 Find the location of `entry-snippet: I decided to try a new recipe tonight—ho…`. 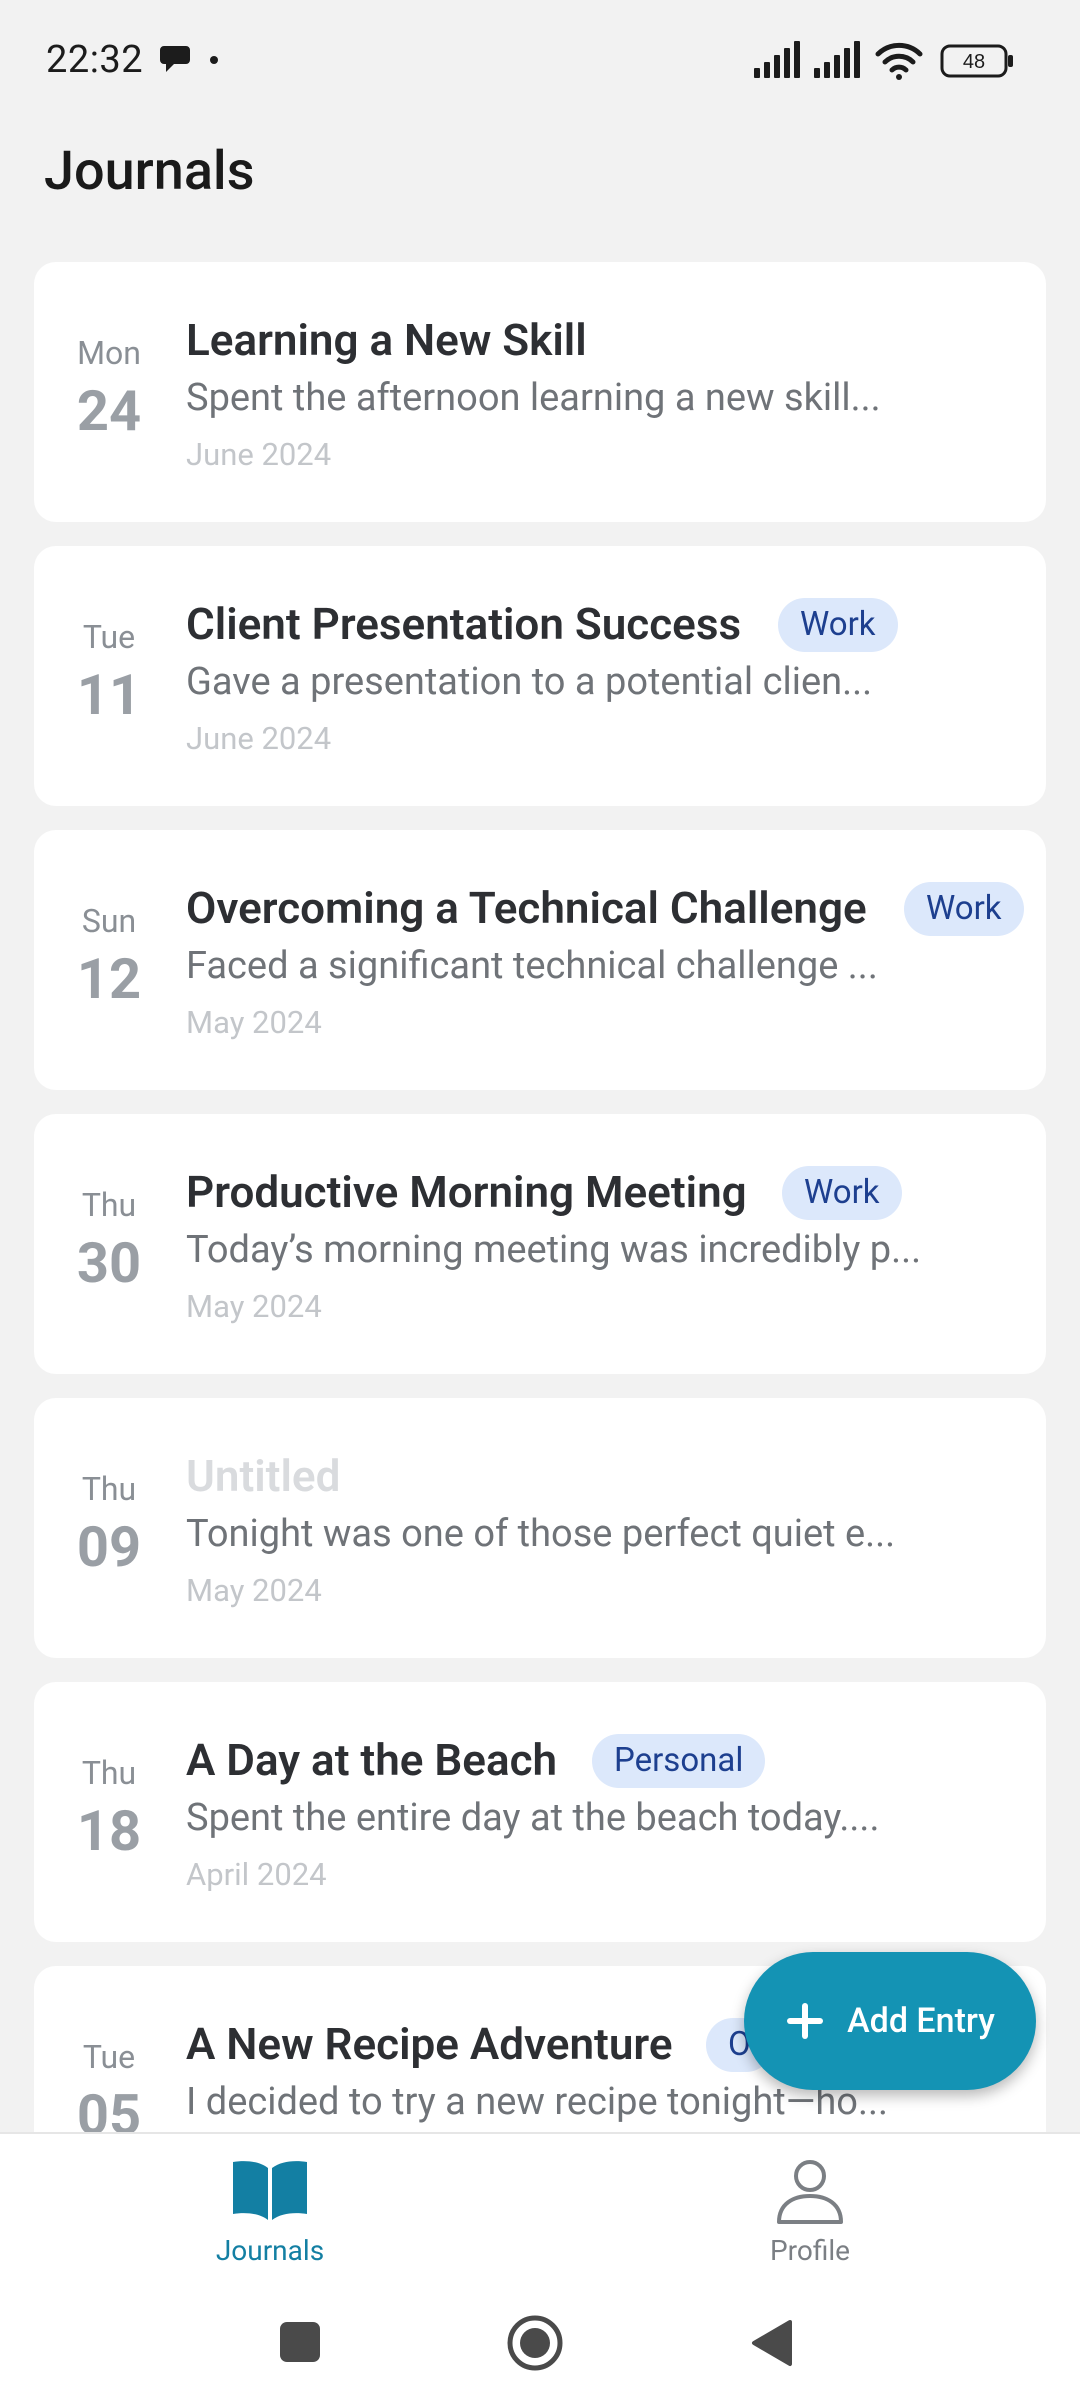

entry-snippet: I decided to try a new recipe tonight—ho… is located at coordinates (537, 2102).